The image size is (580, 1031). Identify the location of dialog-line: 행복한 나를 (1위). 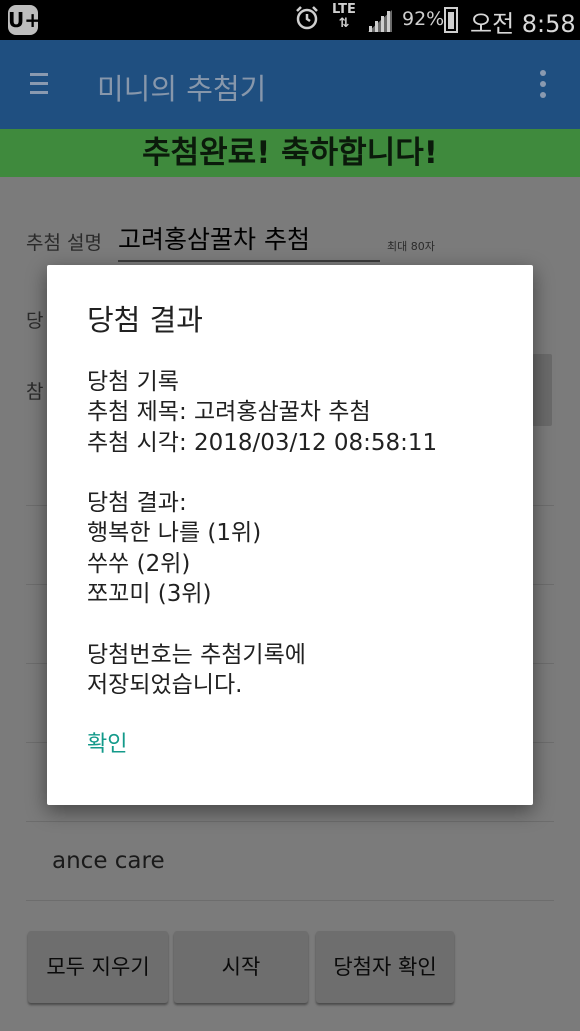
(174, 533).